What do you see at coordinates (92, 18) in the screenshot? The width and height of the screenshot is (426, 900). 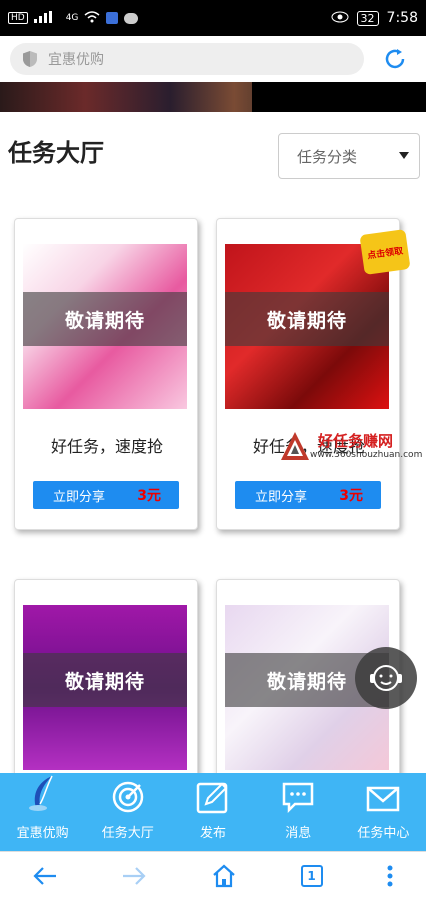 I see `wifi-icon` at bounding box center [92, 18].